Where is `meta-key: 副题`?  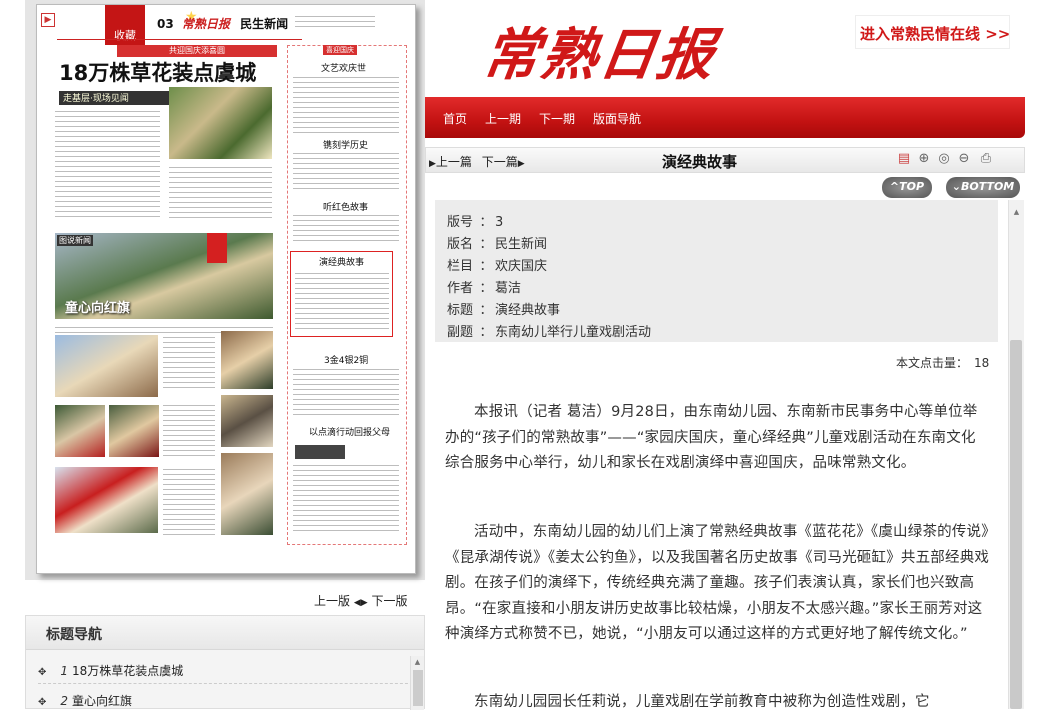 meta-key: 副题 is located at coordinates (460, 332).